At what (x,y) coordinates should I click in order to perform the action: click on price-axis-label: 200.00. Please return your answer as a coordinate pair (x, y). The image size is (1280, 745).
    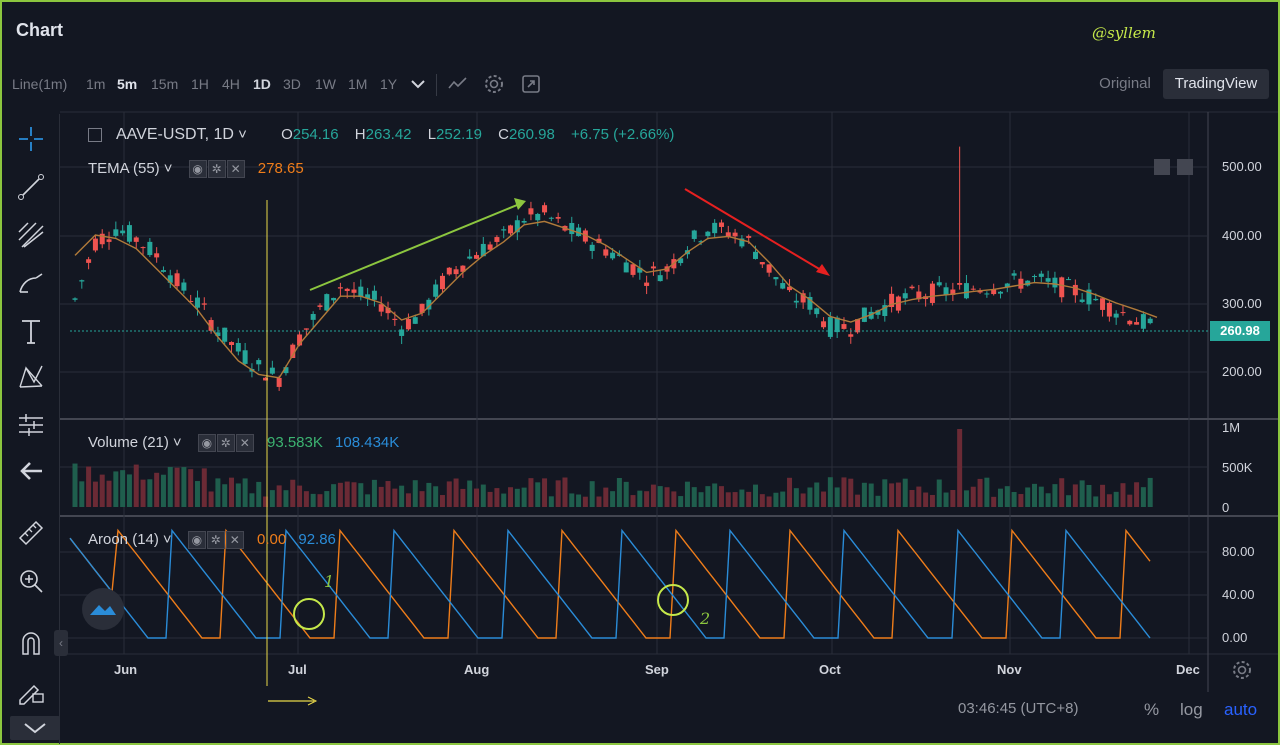
    Looking at the image, I should click on (1242, 371).